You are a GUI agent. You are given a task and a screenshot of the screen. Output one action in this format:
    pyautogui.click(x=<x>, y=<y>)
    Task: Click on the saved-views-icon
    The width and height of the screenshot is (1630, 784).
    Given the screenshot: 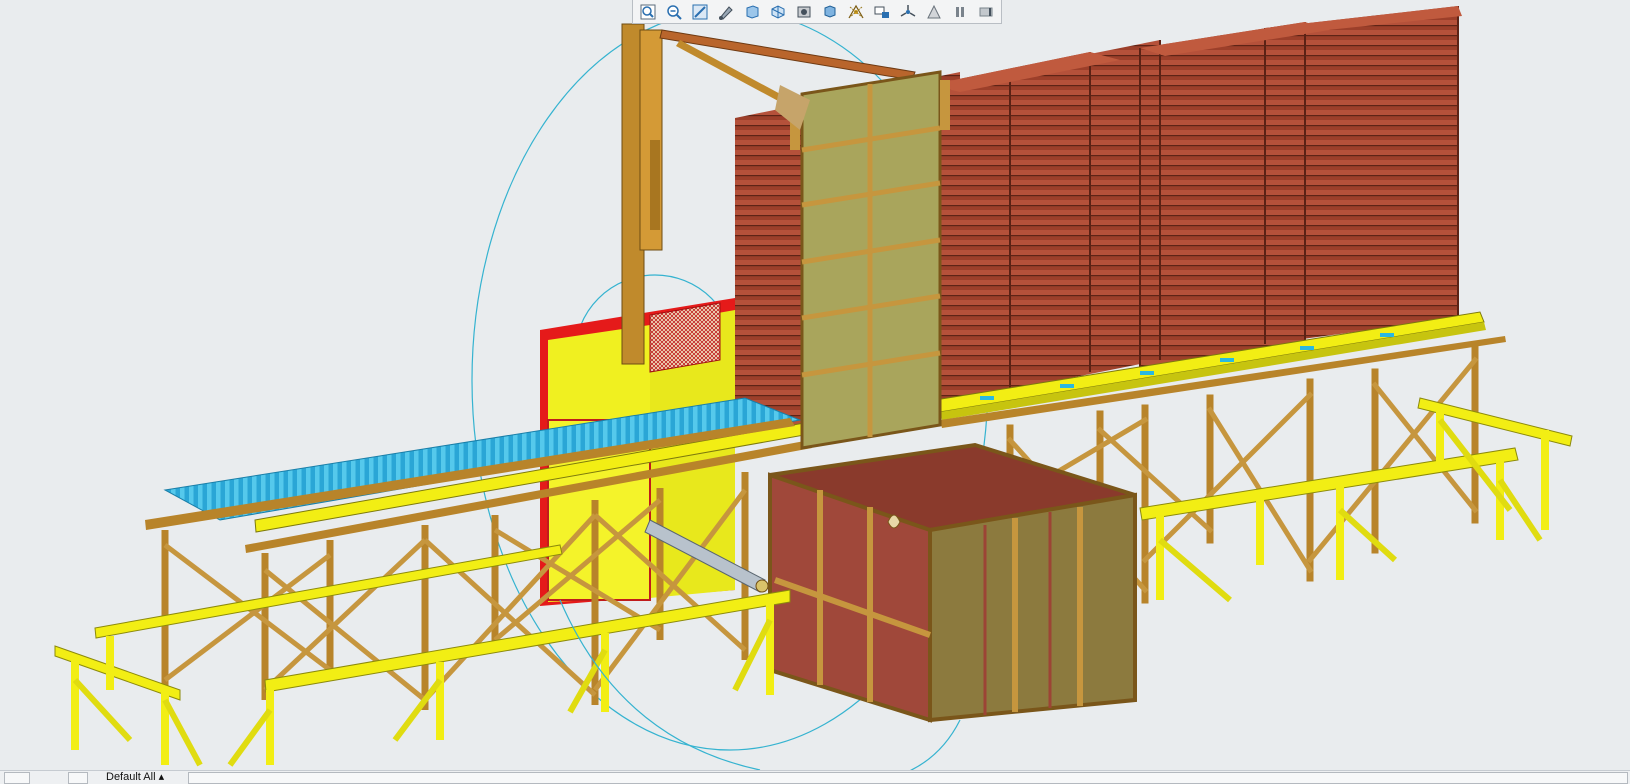 What is the action you would take?
    pyautogui.click(x=778, y=11)
    